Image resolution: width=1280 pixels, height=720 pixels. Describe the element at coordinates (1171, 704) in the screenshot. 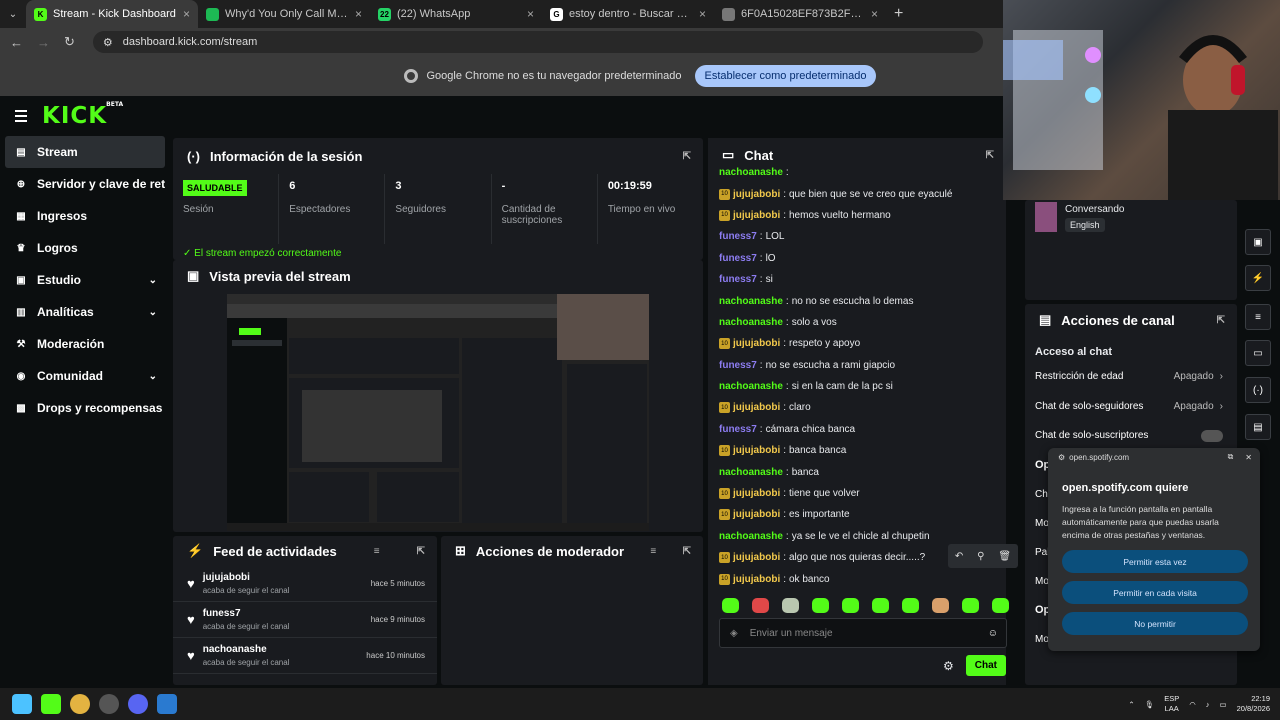

I see `language-indicator: ESP LAA` at that location.